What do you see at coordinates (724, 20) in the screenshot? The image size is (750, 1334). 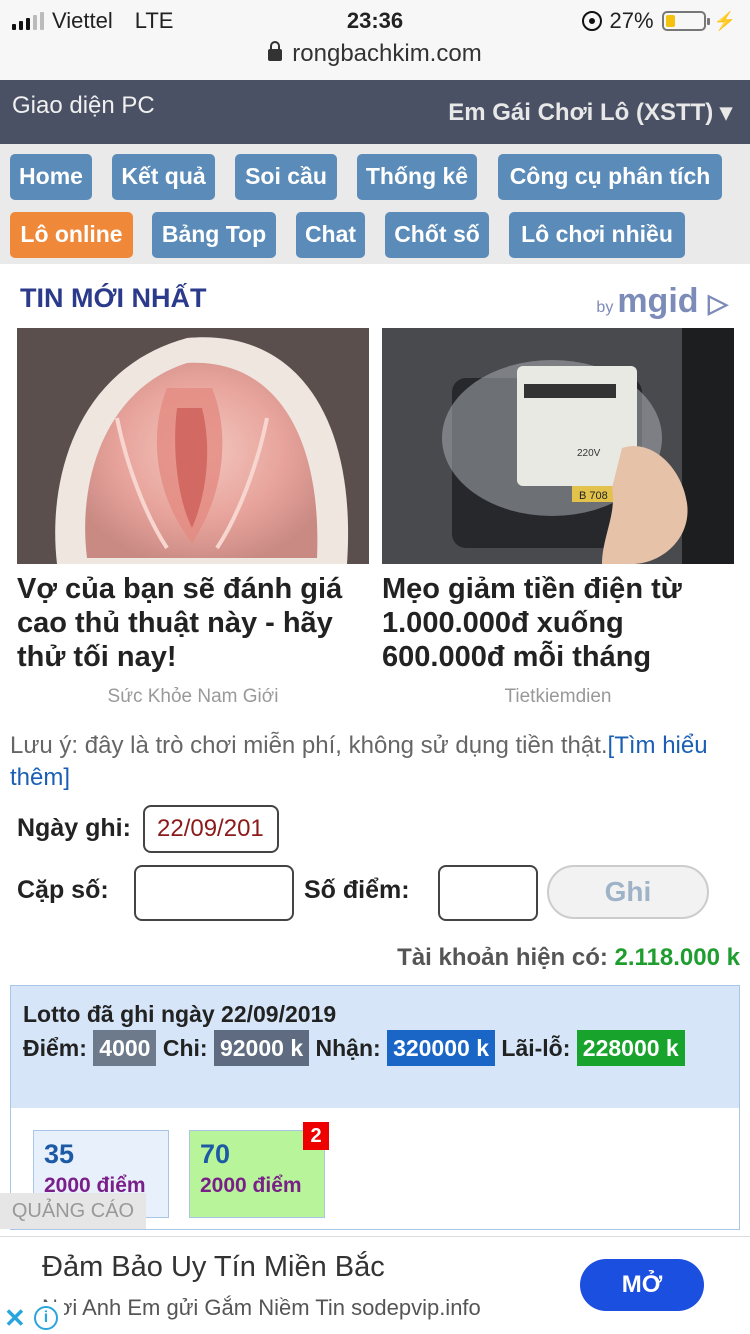 I see `charging-icon: ⚡` at bounding box center [724, 20].